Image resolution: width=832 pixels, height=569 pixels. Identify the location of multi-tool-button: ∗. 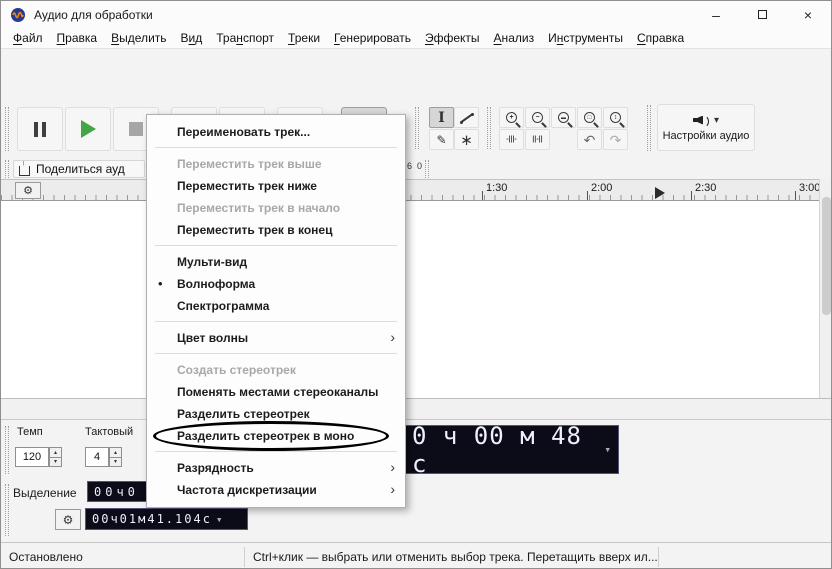
(466, 139).